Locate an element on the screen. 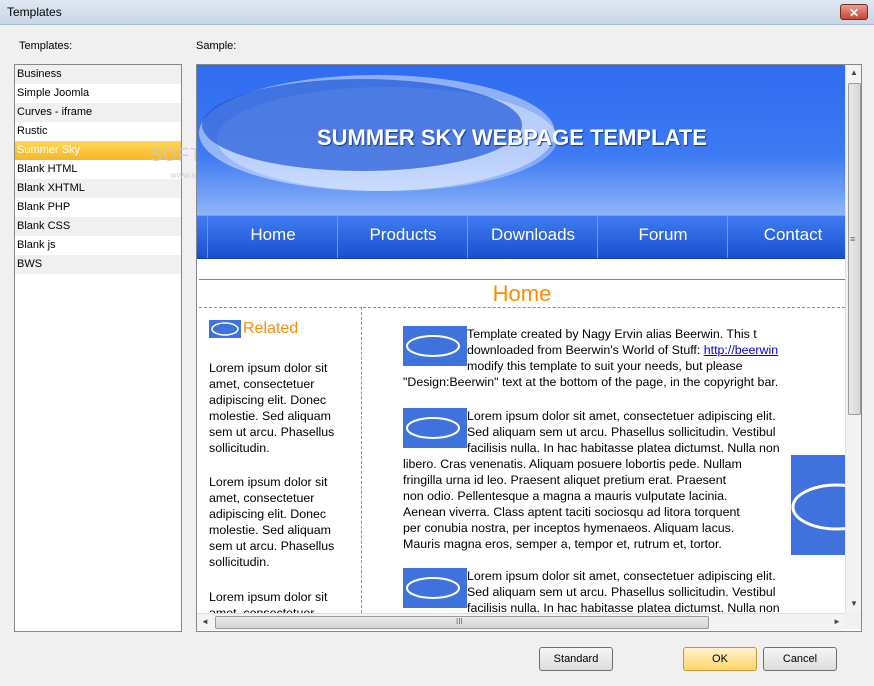 The width and height of the screenshot is (874, 686). vertical-scrollbar: ▲ ≡ ▼ is located at coordinates (853, 339).